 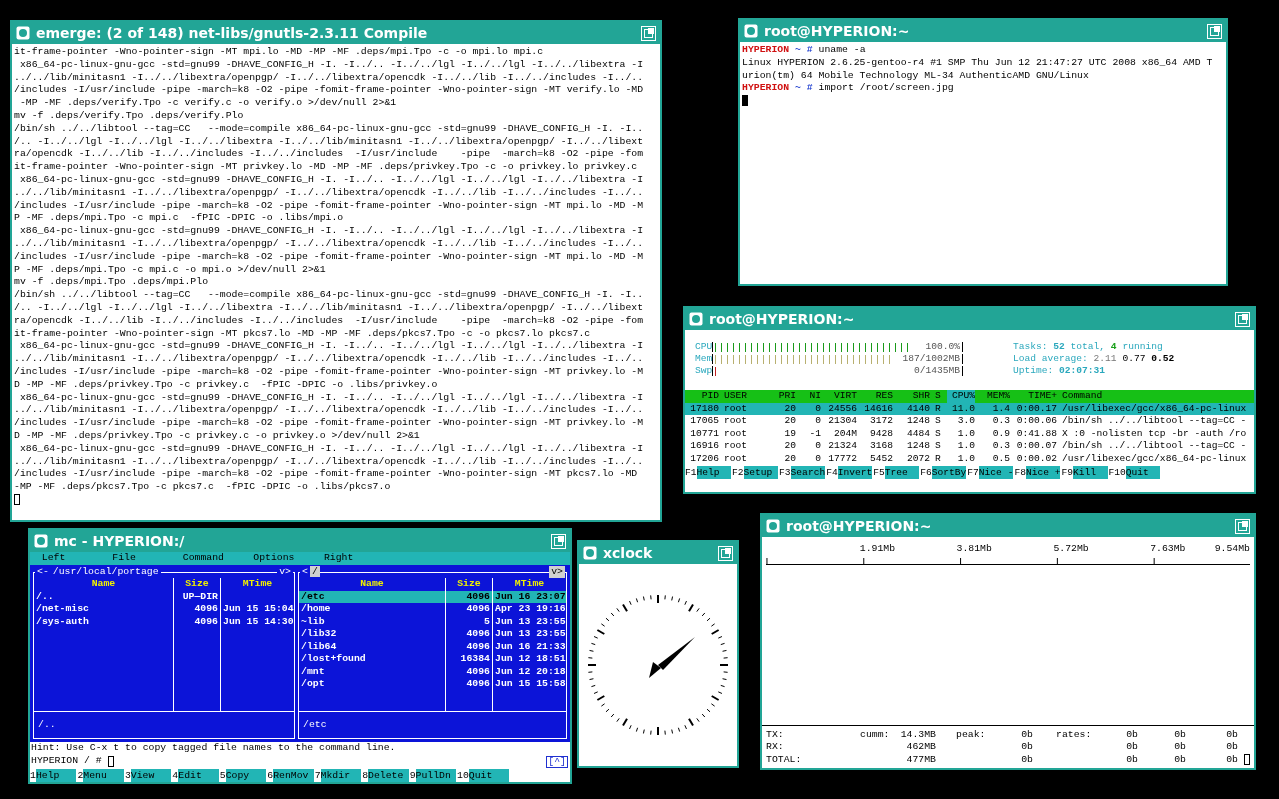 I want to click on function-key-label: Search, so click(x=808, y=472).